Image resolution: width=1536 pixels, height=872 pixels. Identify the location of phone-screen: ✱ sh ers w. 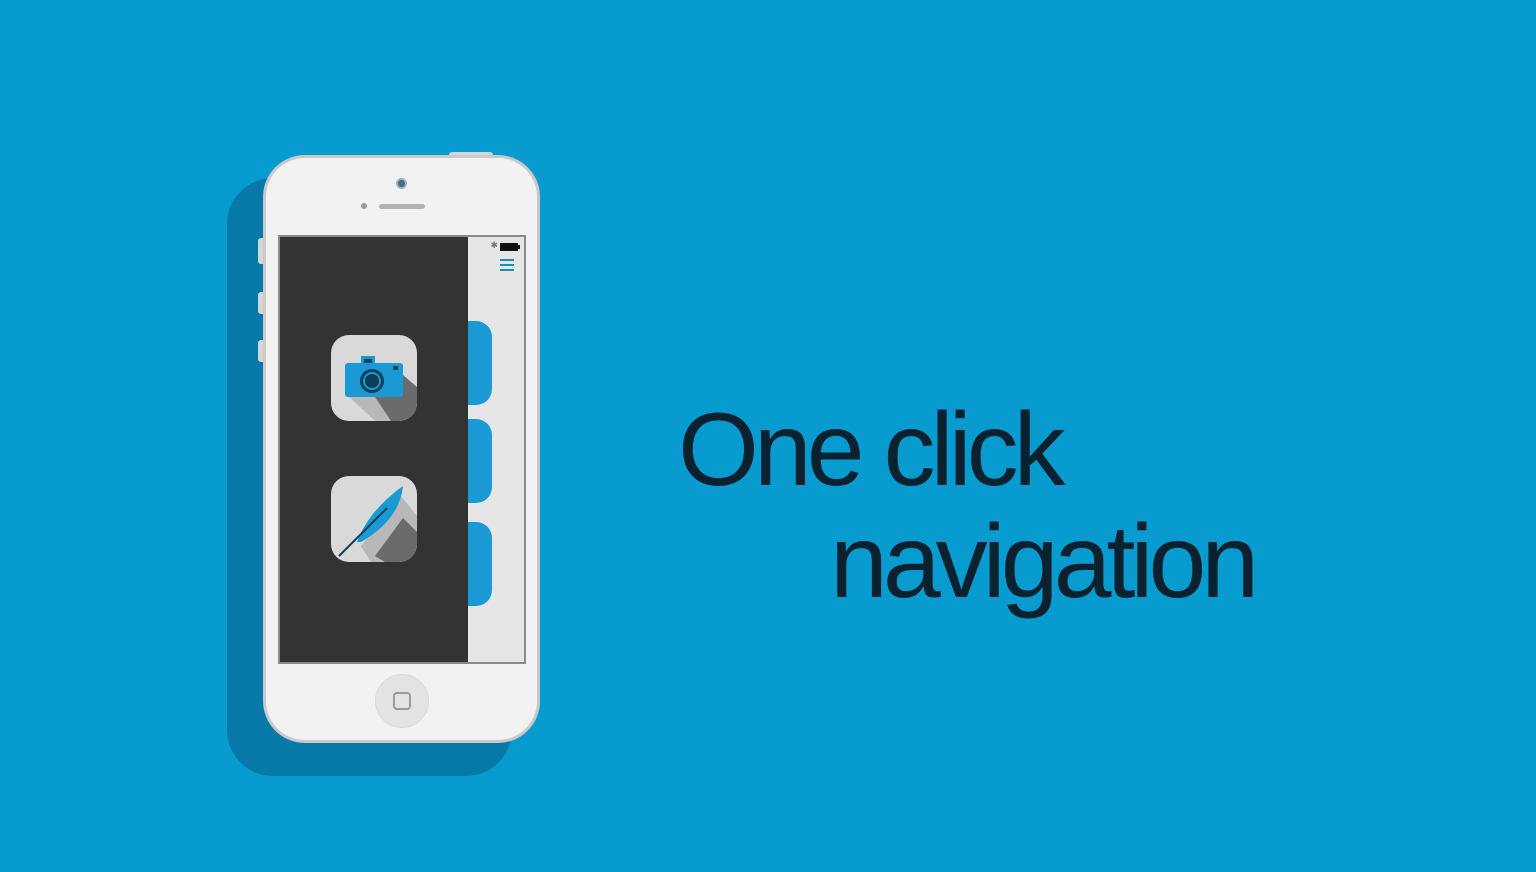
(402, 449).